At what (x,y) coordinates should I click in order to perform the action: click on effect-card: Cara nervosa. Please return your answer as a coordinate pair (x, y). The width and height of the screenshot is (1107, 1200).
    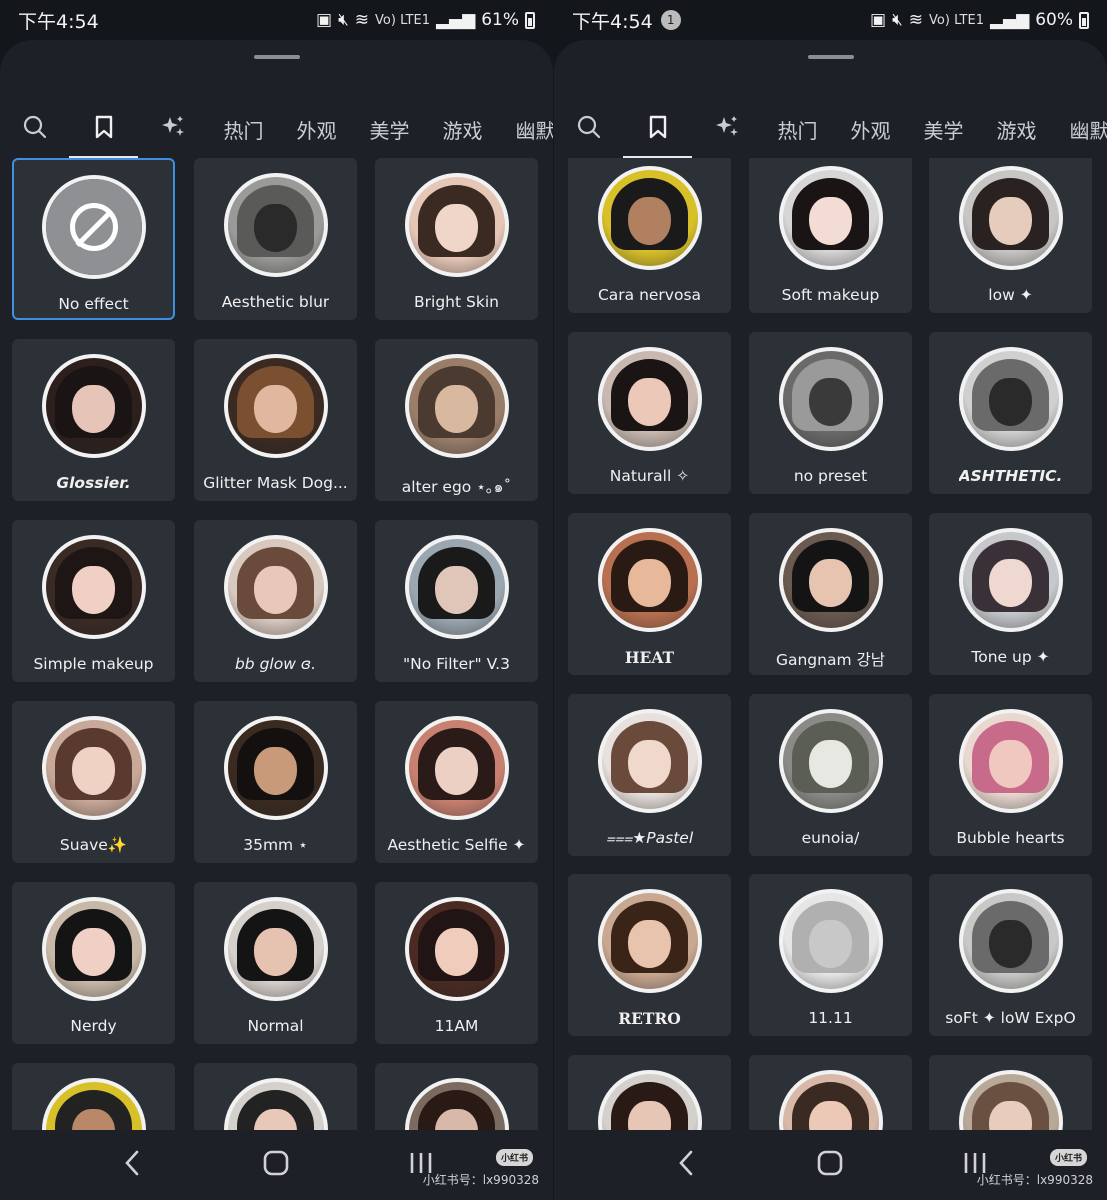
    Looking at the image, I should click on (649, 235).